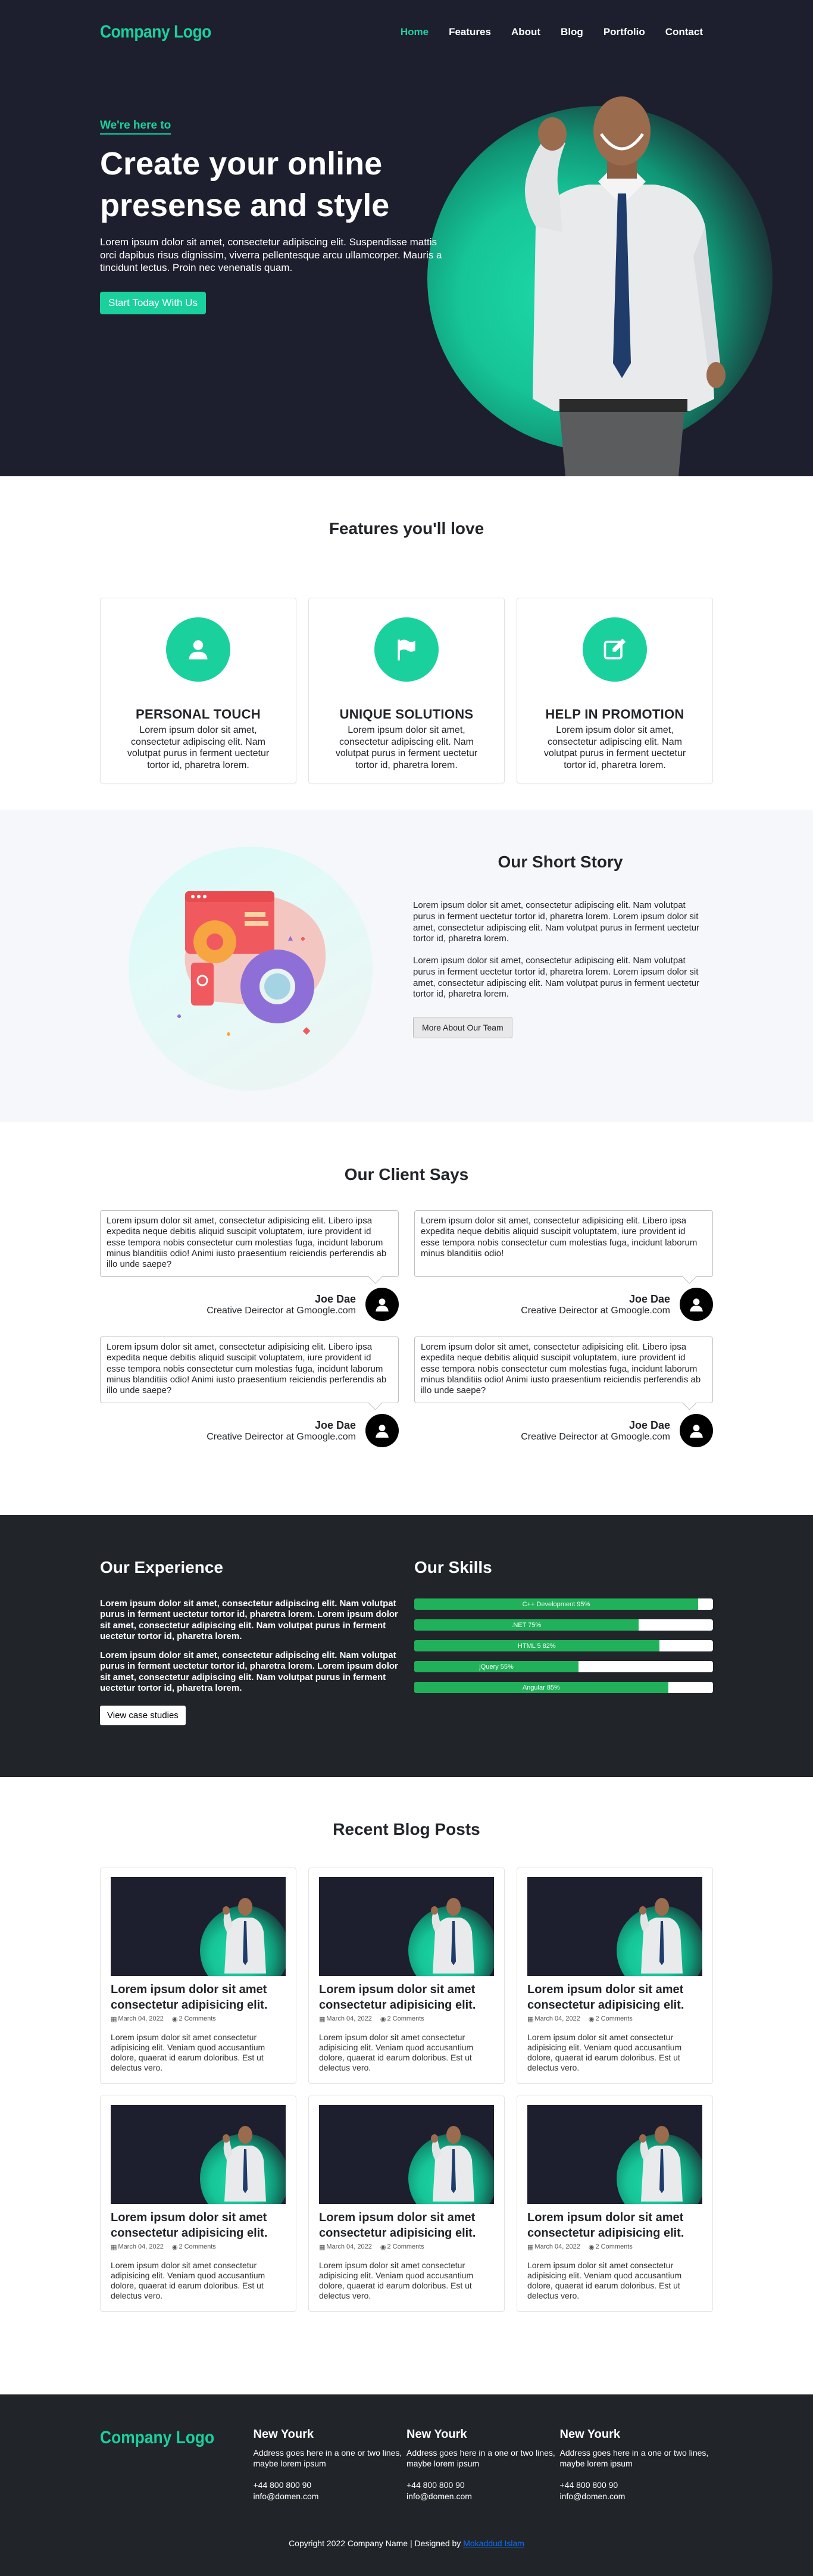 The height and width of the screenshot is (2576, 813). What do you see at coordinates (143, 1716) in the screenshot?
I see `view-case-studies-button: View case studies` at bounding box center [143, 1716].